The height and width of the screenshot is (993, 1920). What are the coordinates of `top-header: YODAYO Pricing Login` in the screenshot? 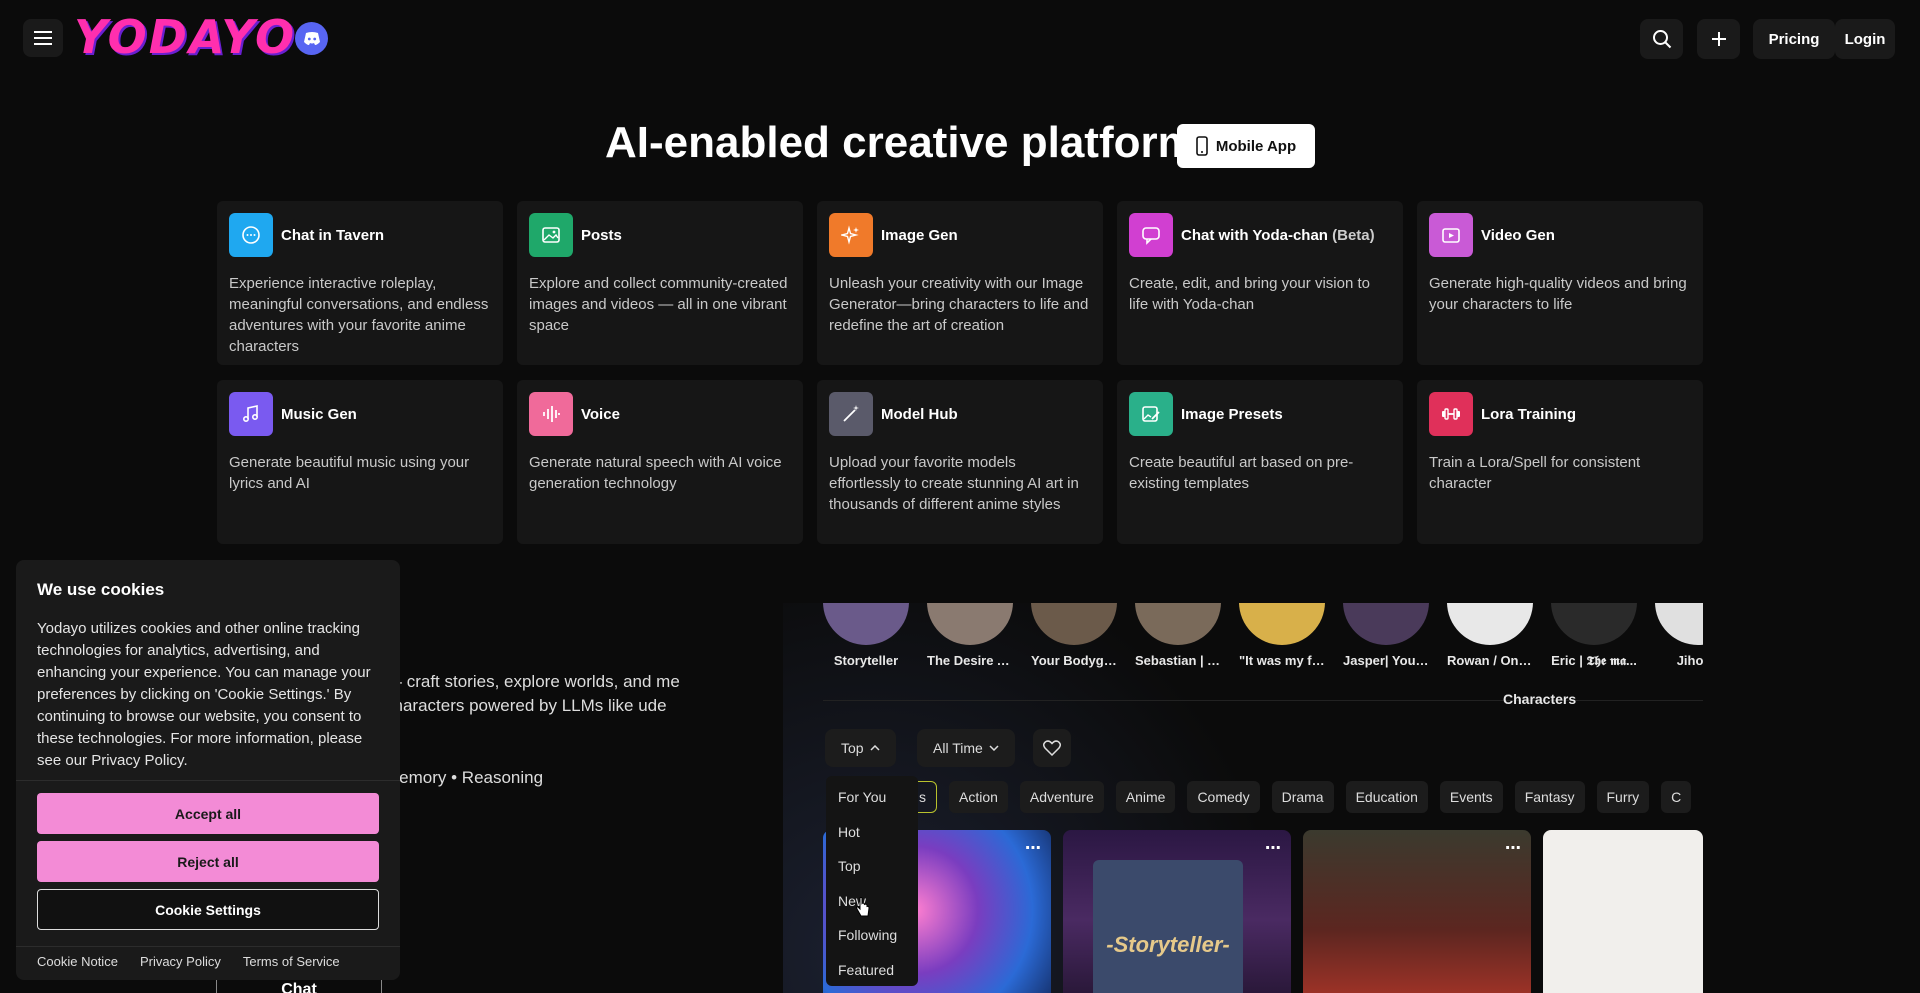 It's located at (960, 38).